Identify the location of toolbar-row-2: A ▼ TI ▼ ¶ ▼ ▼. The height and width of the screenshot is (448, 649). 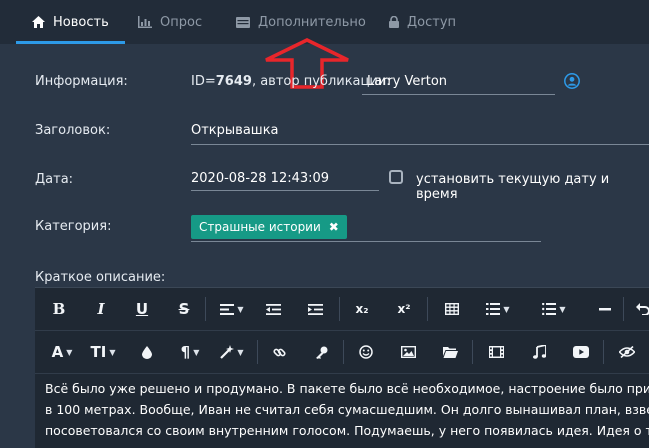
(342, 351).